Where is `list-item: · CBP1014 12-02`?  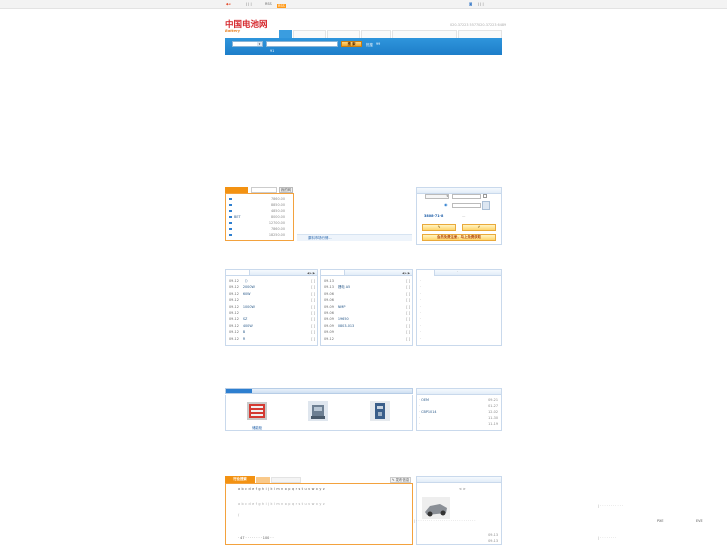
list-item: · CBP1014 12-02 is located at coordinates (458, 412).